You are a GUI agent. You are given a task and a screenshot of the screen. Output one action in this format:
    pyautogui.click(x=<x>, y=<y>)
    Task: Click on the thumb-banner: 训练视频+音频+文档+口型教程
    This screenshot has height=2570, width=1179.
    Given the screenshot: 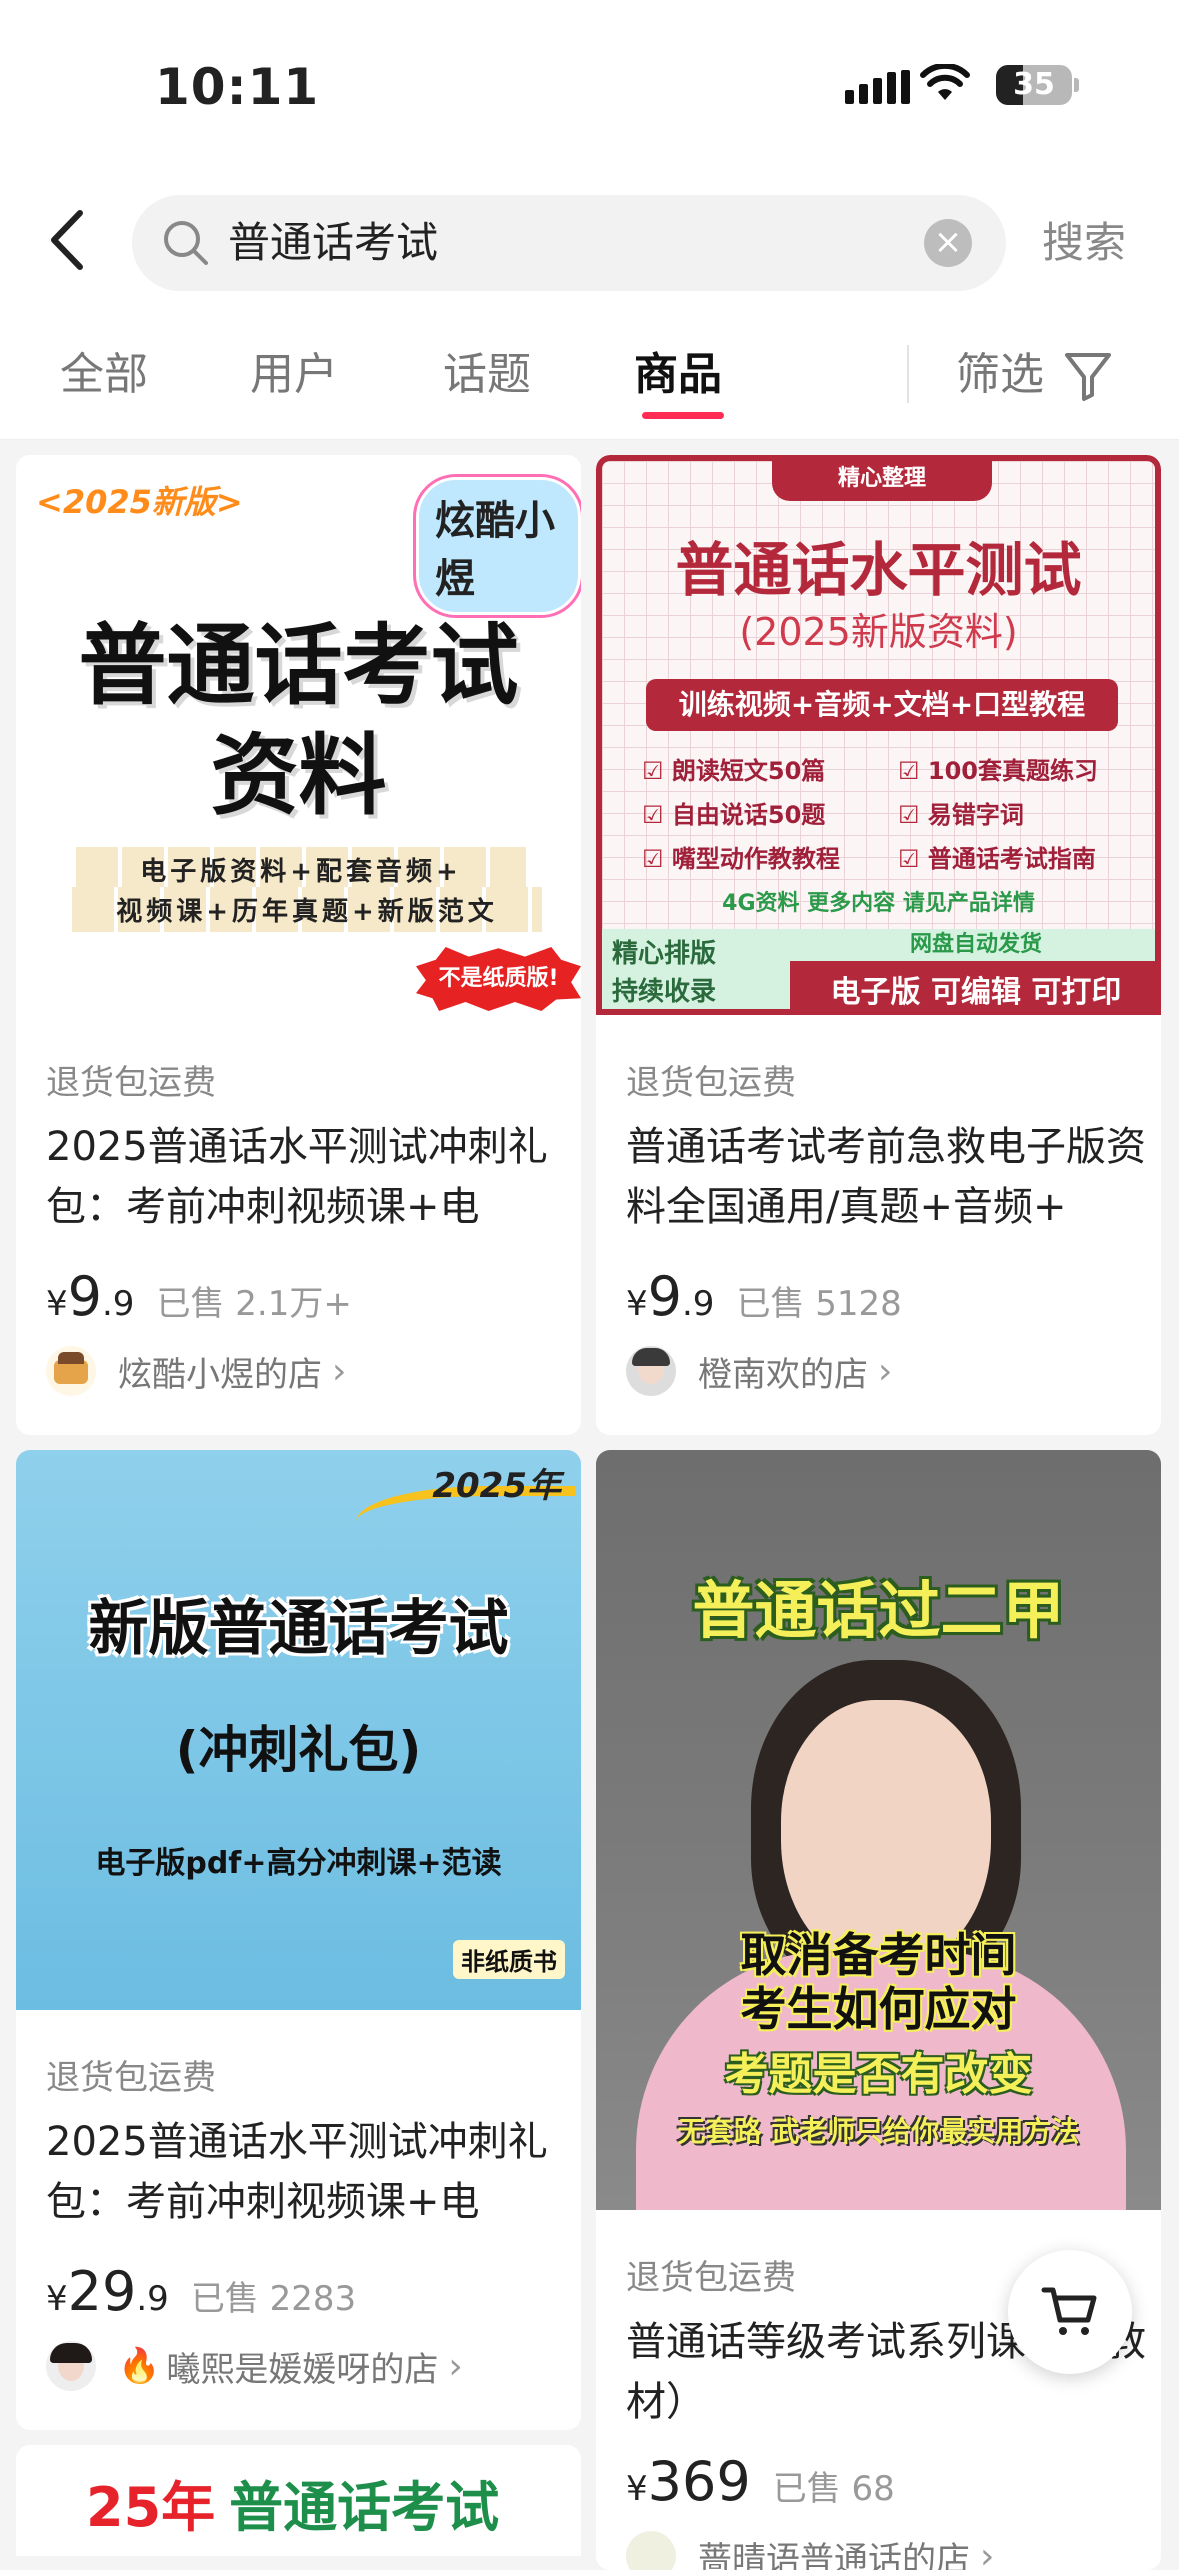 What is the action you would take?
    pyautogui.click(x=882, y=705)
    